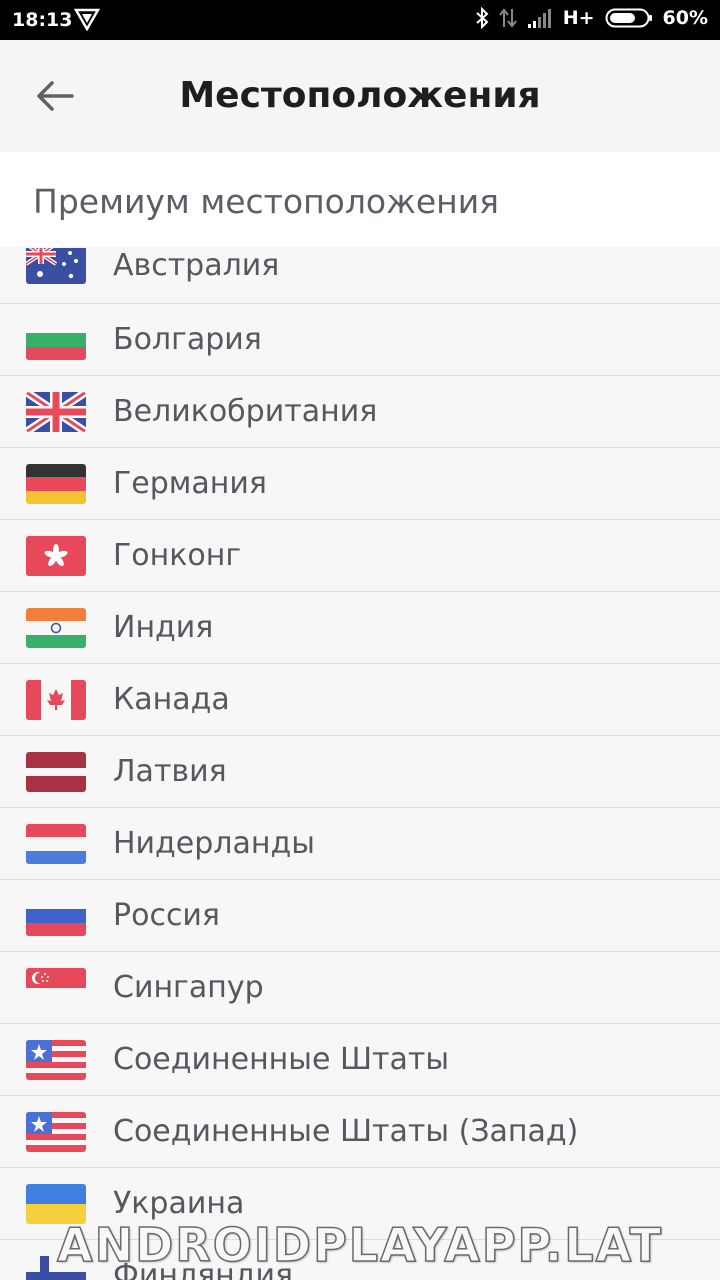 The height and width of the screenshot is (1280, 720). What do you see at coordinates (56, 484) in the screenshot?
I see `germany-flag-icon` at bounding box center [56, 484].